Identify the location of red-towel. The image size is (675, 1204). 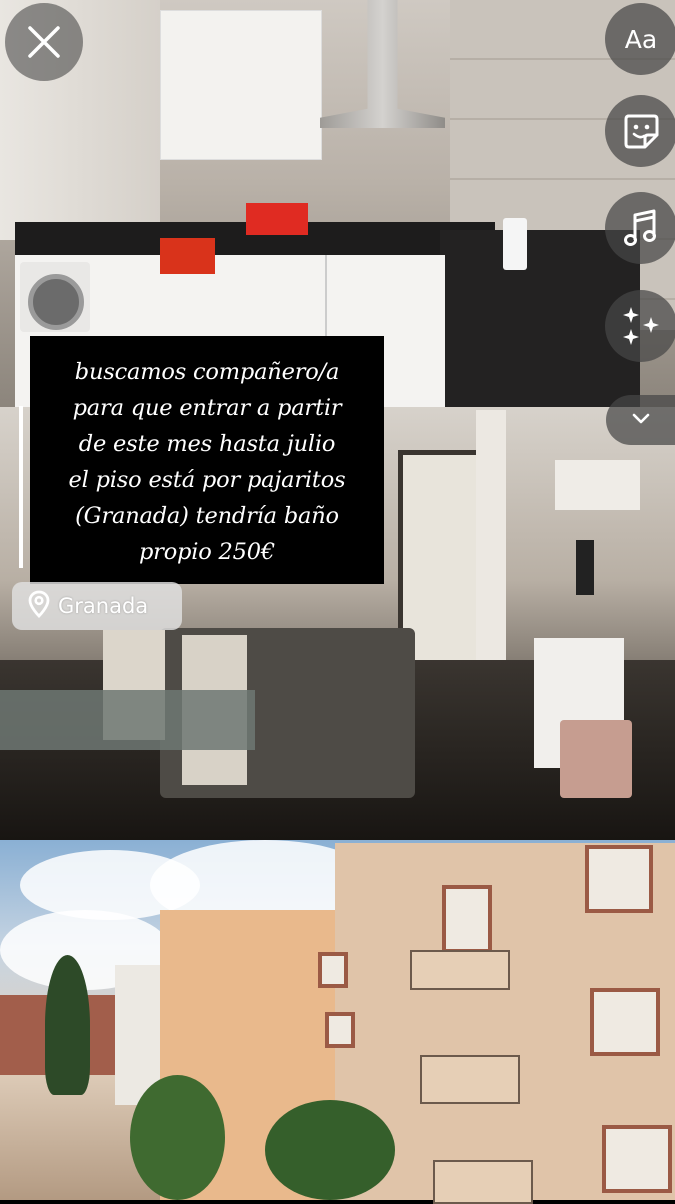
(187, 256).